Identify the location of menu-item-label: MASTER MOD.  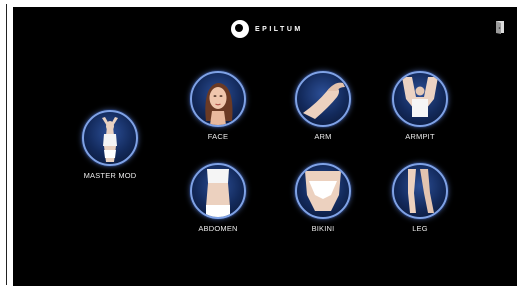
(110, 175).